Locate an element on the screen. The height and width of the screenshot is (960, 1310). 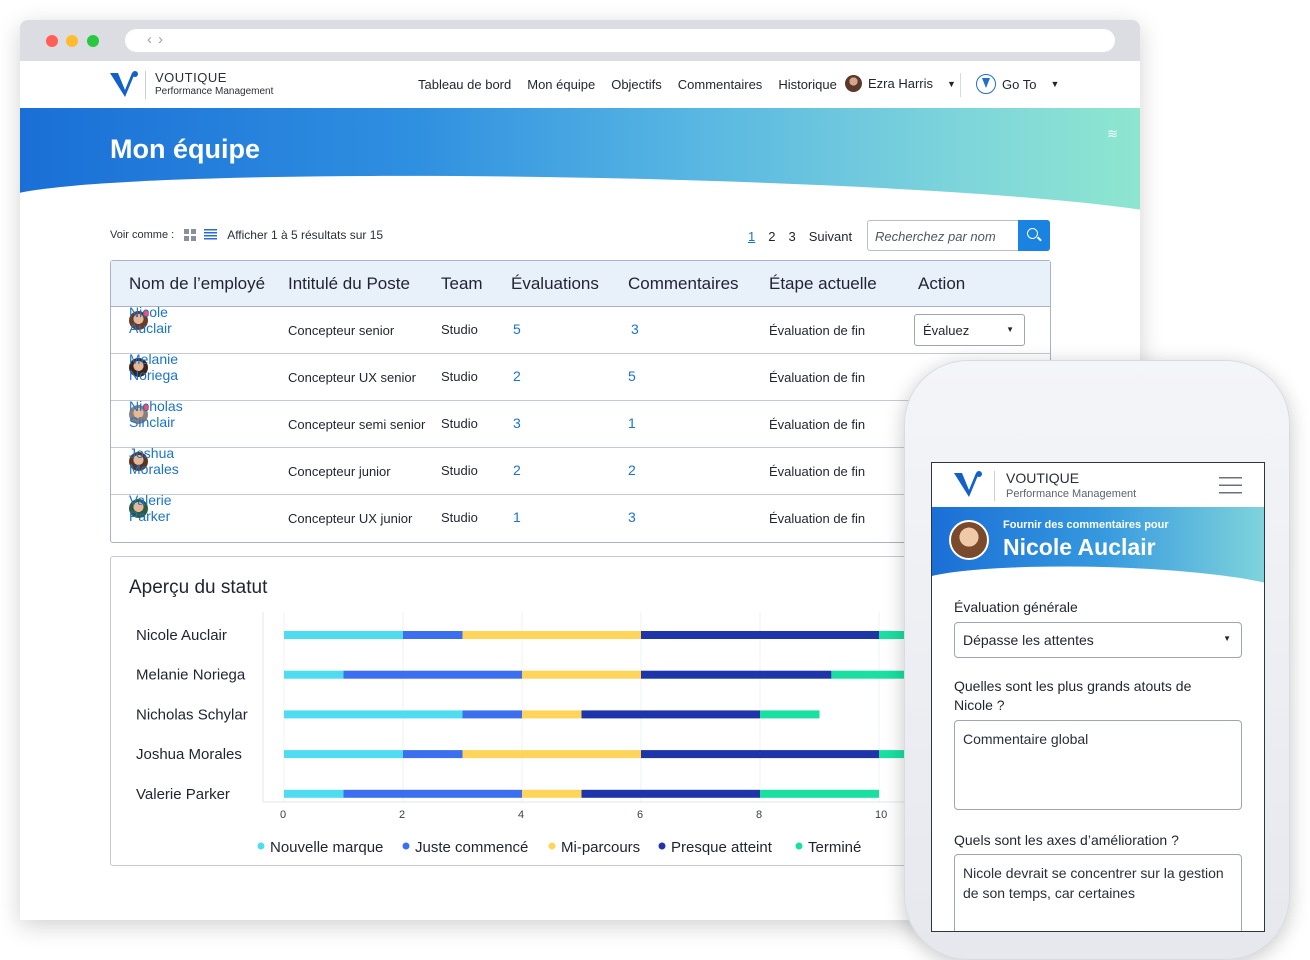
evaluations-link: 5 is located at coordinates (517, 329).